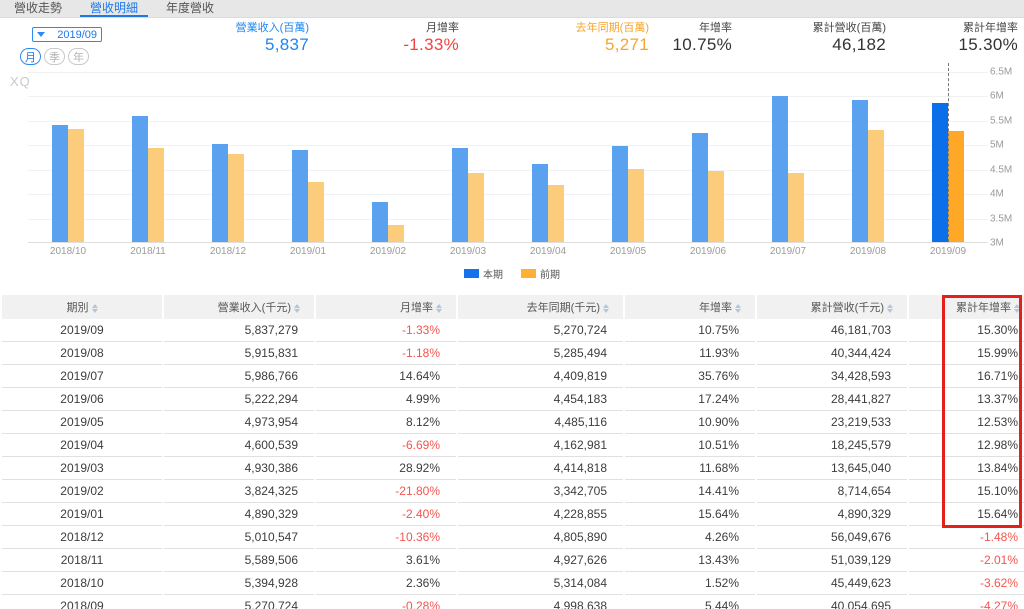  I want to click on bar-group-2019/04, so click(548, 157).